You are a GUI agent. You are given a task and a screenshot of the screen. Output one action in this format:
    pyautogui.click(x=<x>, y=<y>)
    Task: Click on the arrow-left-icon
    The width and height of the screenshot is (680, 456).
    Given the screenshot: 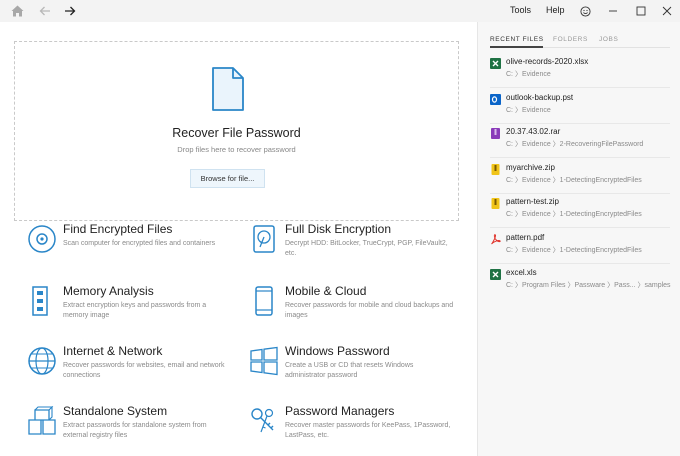 What is the action you would take?
    pyautogui.click(x=44, y=11)
    